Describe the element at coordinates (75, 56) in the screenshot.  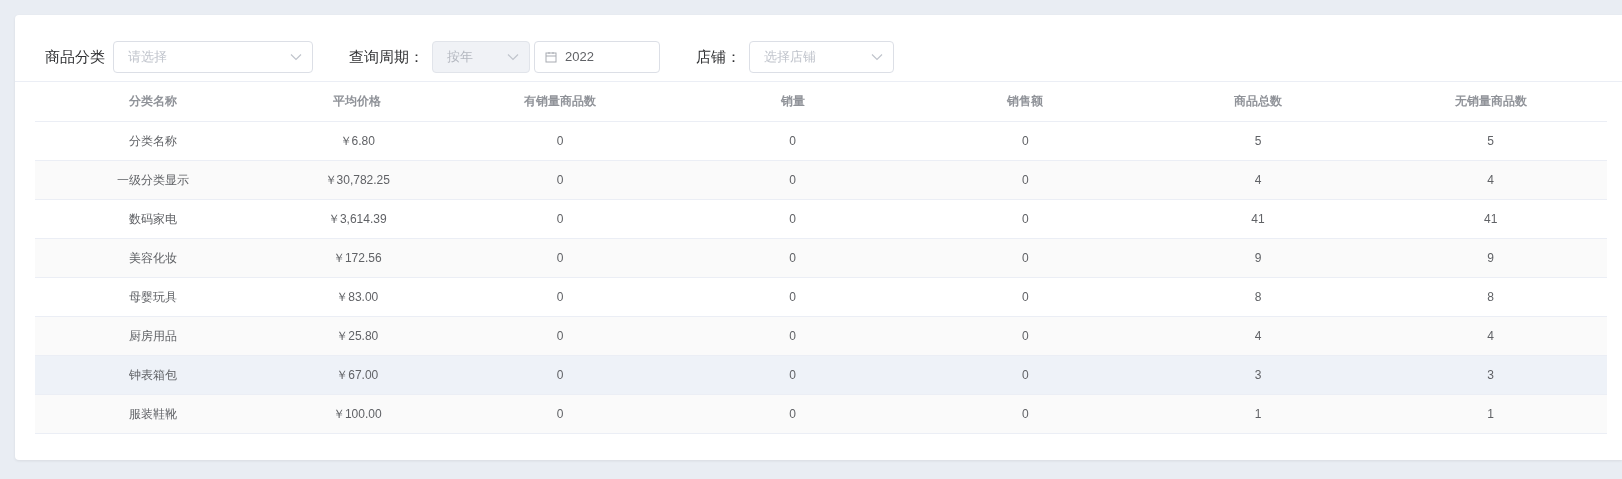
I see `filter-label: 商品分类` at that location.